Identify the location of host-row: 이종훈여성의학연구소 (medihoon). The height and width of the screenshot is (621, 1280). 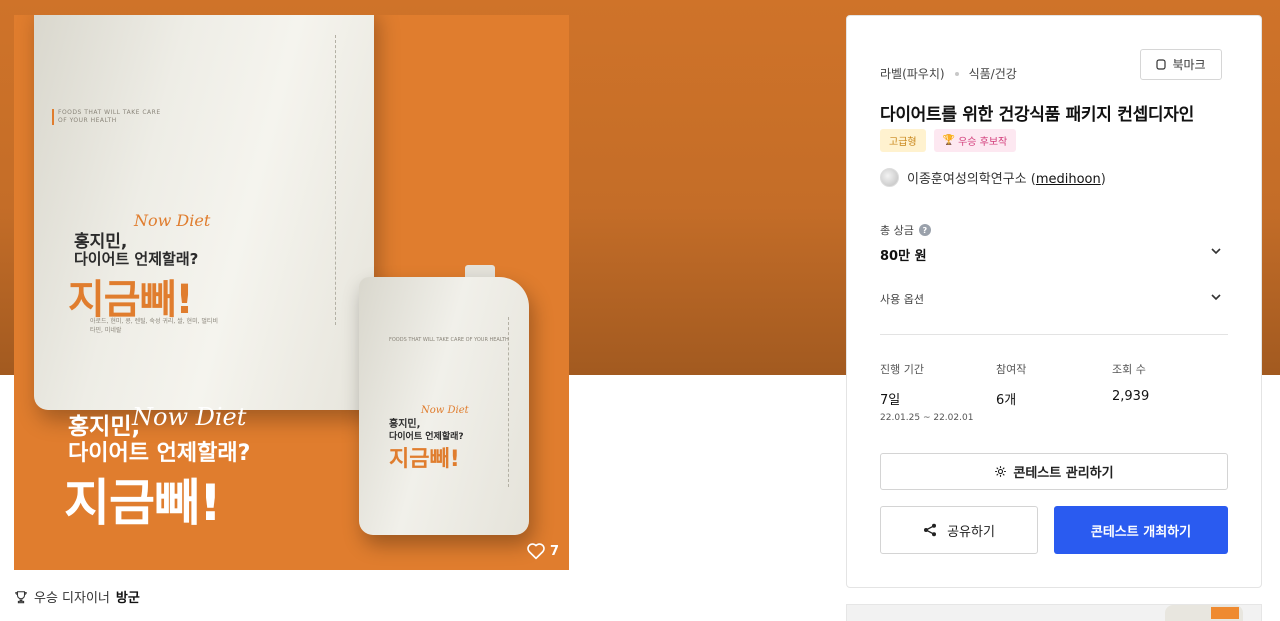
(993, 177).